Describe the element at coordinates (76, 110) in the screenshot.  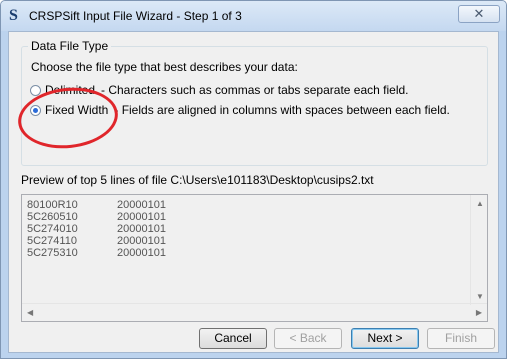
I see `radio-label-fixed-width: Fixed Width` at that location.